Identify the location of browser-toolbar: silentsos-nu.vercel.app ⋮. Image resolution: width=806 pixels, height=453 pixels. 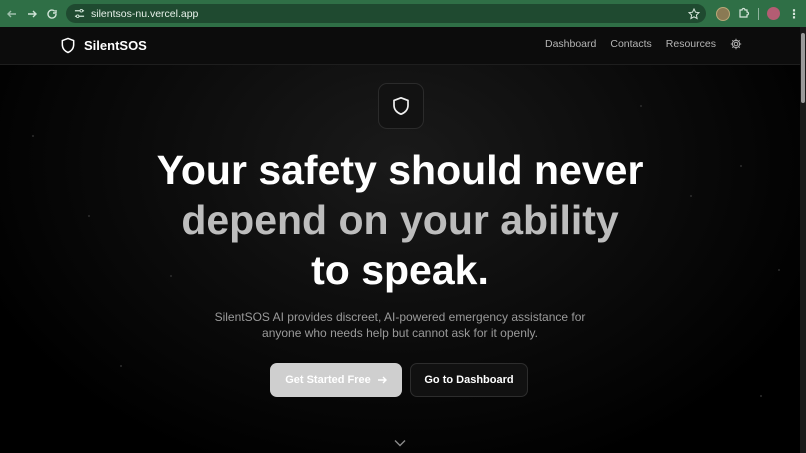
(403, 13).